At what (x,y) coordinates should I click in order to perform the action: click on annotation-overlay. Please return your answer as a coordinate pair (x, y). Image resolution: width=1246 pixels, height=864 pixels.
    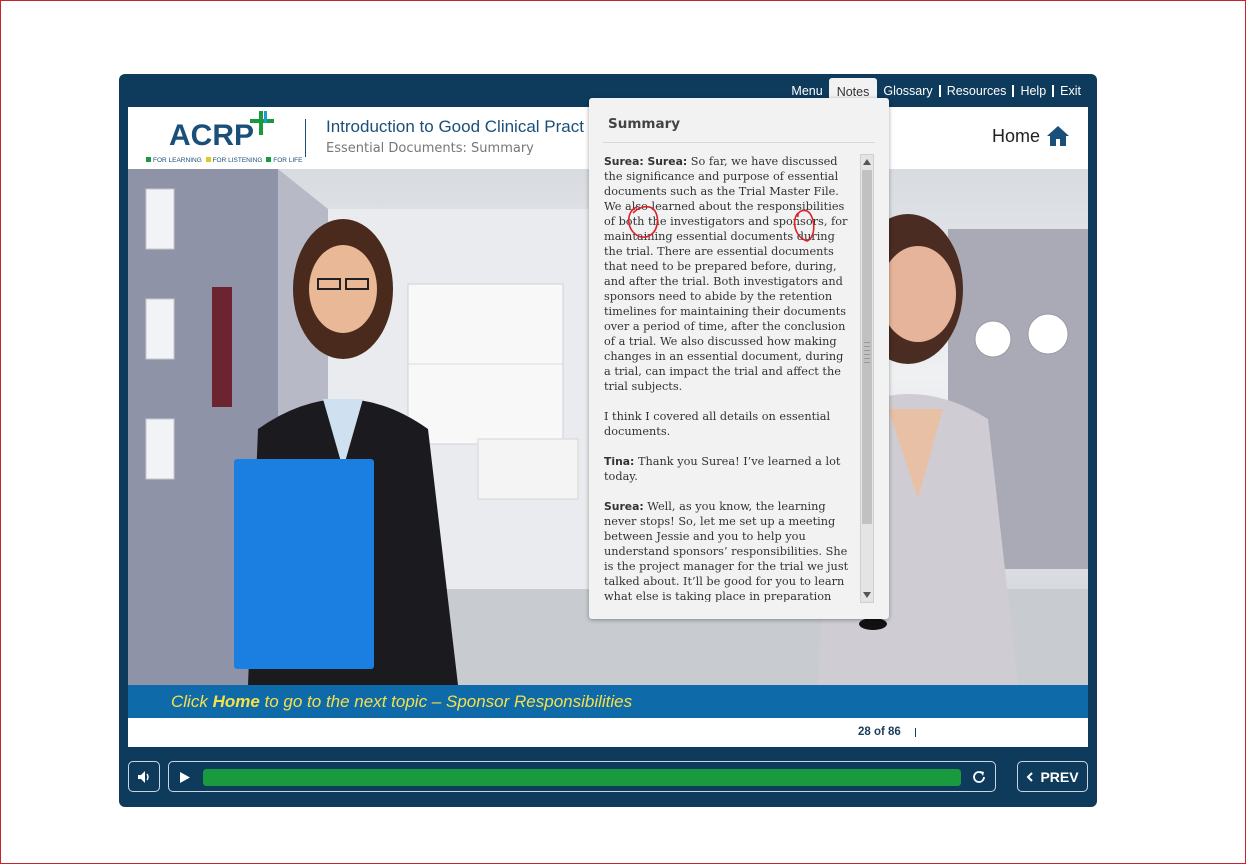
    Looking at the image, I should click on (721, 223).